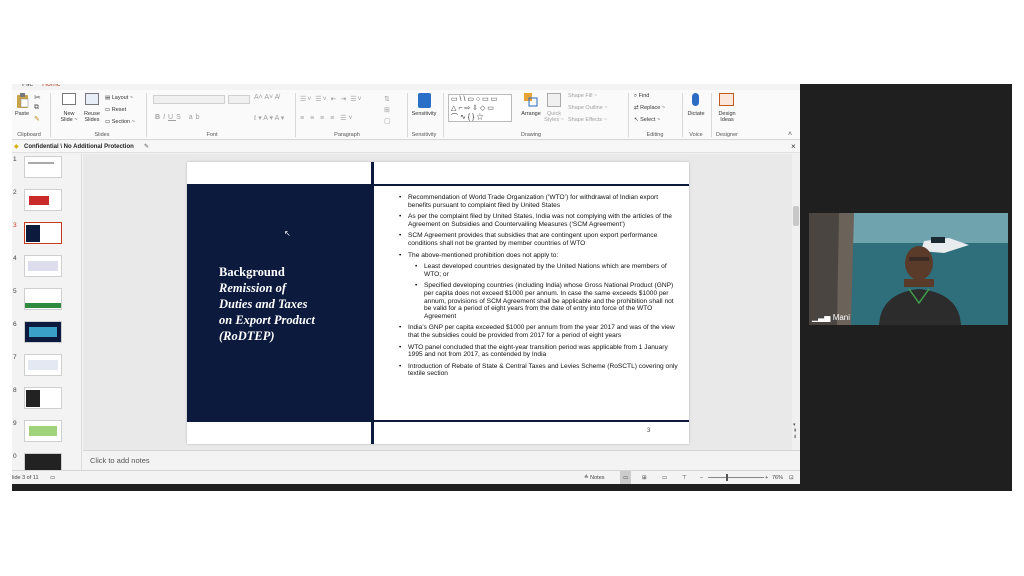 This screenshot has width=1024, height=576. Describe the element at coordinates (531, 114) in the screenshot. I see `arrange-button: Arrange` at that location.